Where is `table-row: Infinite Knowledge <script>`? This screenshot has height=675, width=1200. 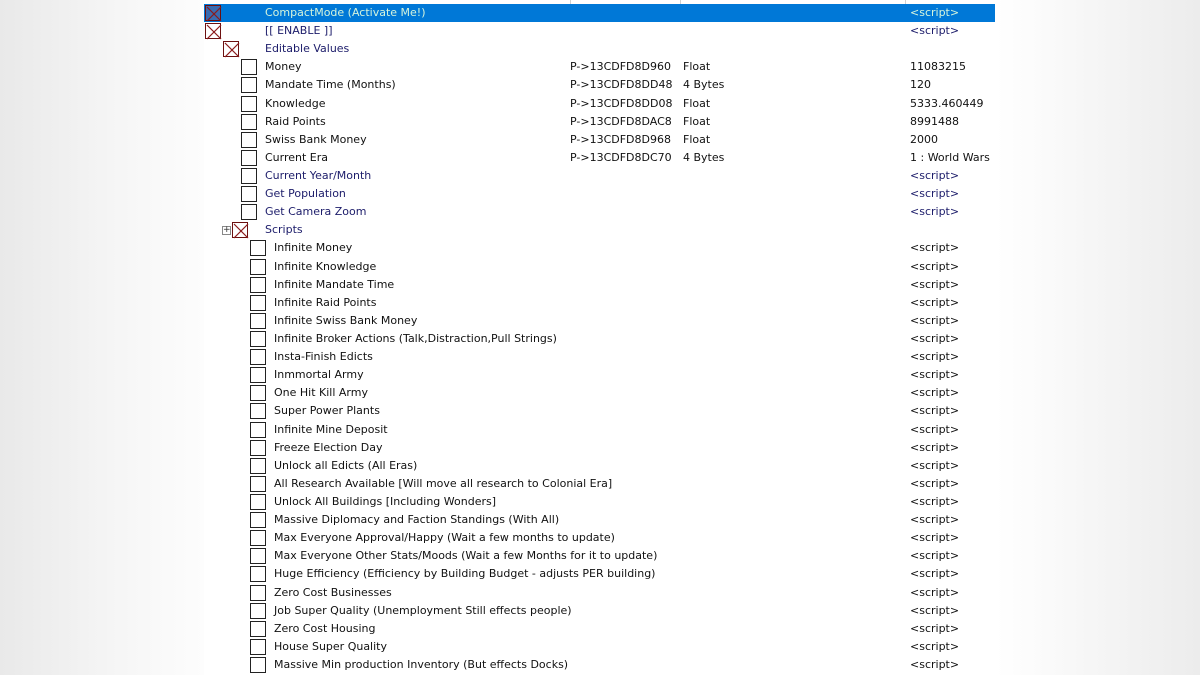 table-row: Infinite Knowledge <script> is located at coordinates (599, 267).